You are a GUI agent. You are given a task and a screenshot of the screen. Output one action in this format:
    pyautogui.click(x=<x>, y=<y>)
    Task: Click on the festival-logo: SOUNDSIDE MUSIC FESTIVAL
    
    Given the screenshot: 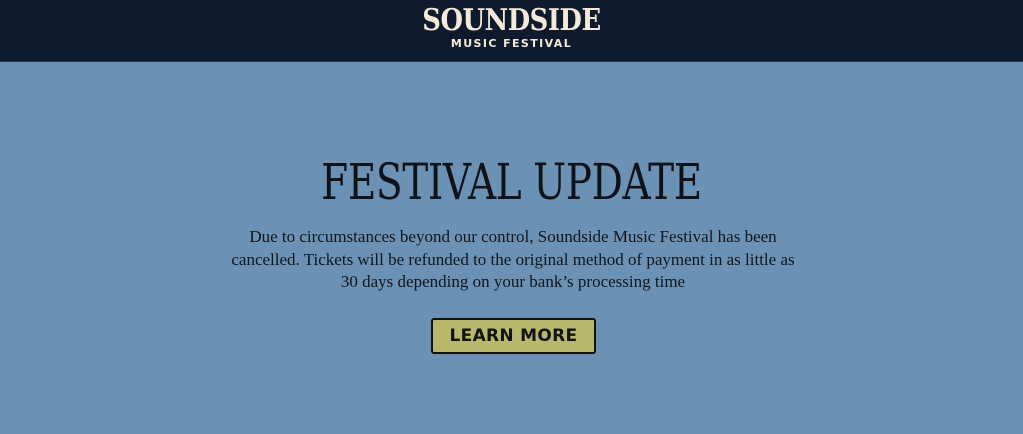 What is the action you would take?
    pyautogui.click(x=511, y=27)
    